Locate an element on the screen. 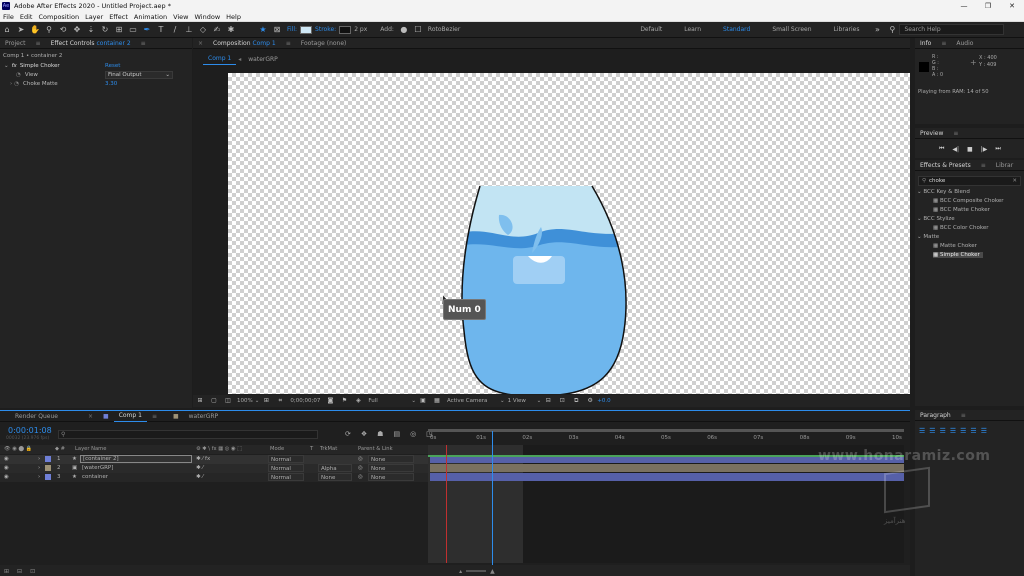  fill-color-swatch is located at coordinates (306, 29).